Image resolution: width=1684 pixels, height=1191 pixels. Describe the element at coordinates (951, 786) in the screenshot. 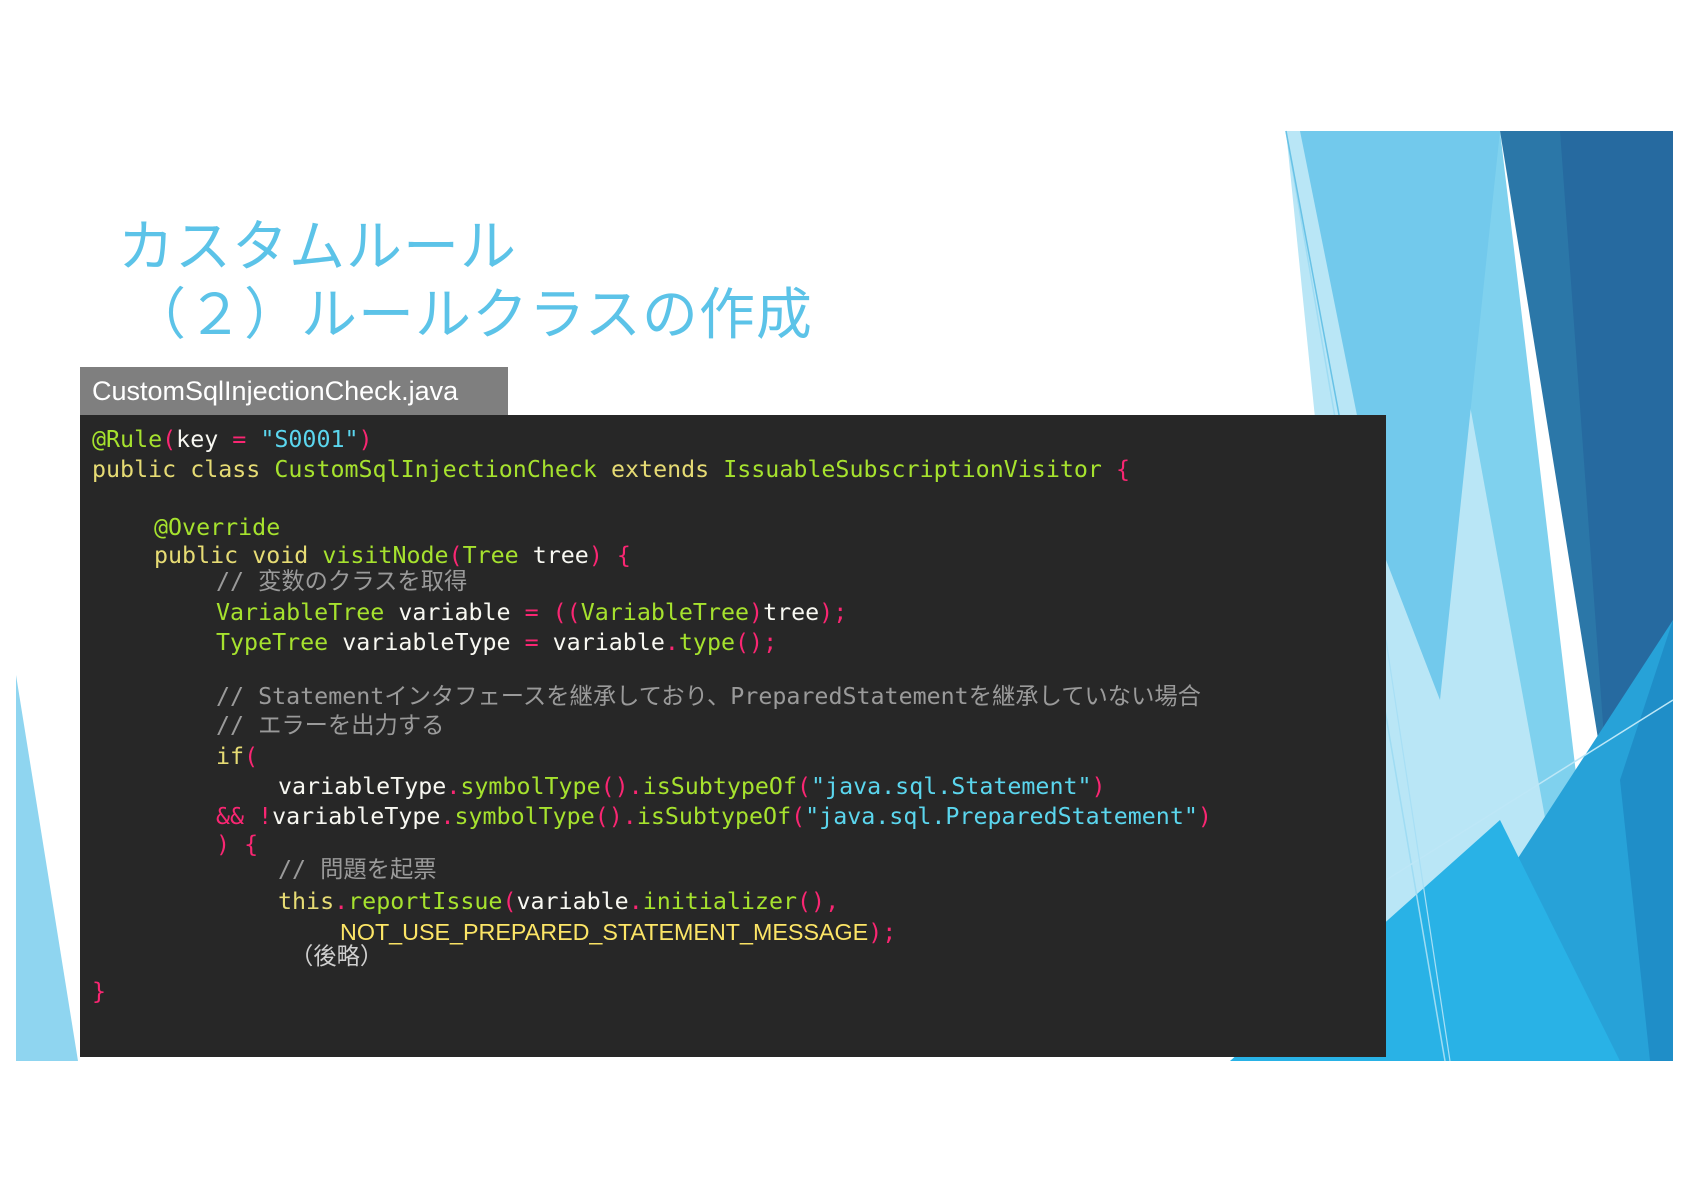

I see `statement-class-string: "java.sql.Statement"` at that location.